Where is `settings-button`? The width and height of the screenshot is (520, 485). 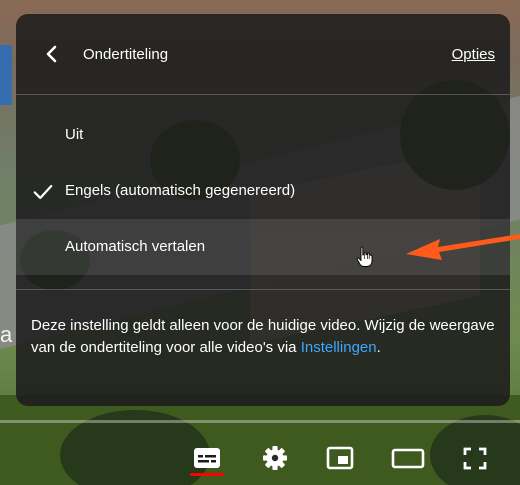 settings-button is located at coordinates (275, 459).